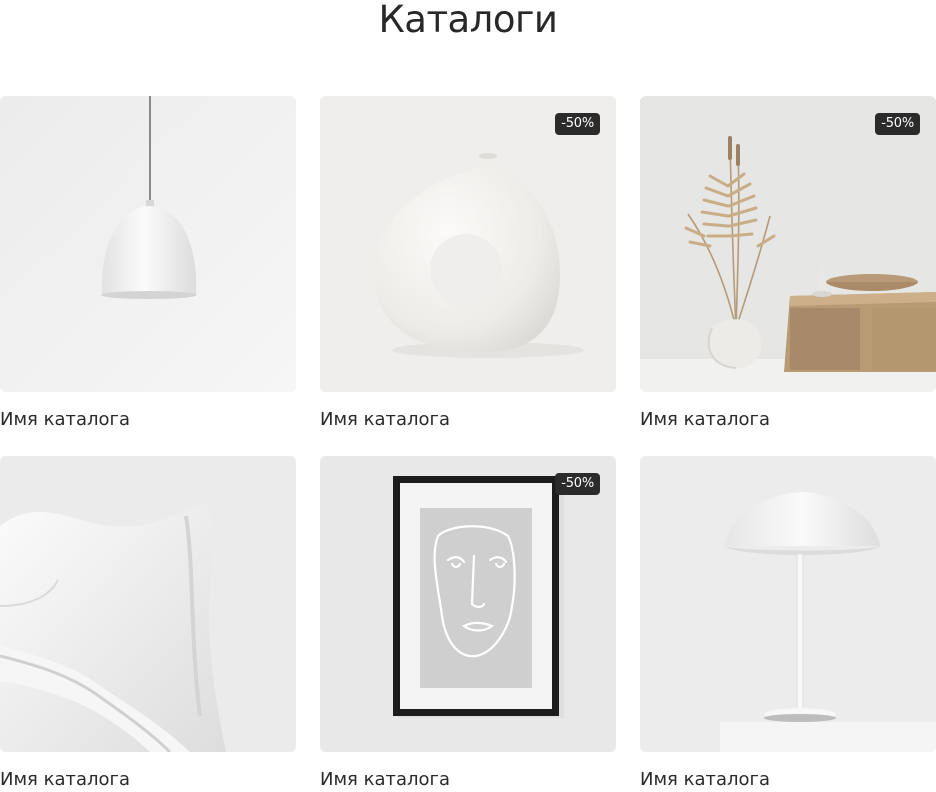  I want to click on donut-vase-image, so click(468, 244).